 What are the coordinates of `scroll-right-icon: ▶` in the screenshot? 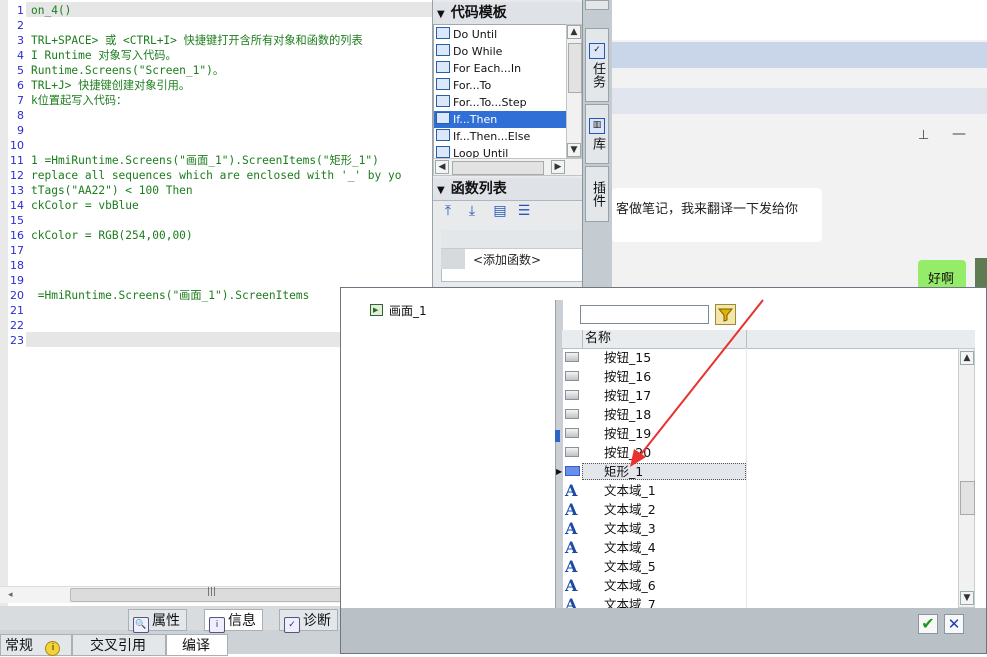 It's located at (558, 167).